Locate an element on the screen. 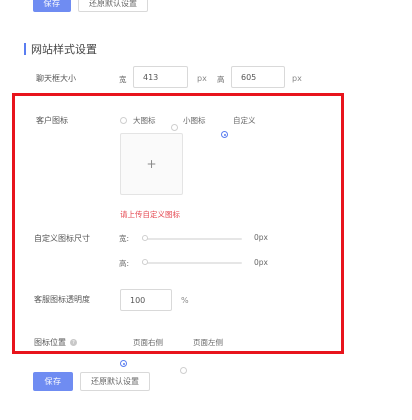 This screenshot has width=412, height=420. radio-page-right is located at coordinates (123, 363).